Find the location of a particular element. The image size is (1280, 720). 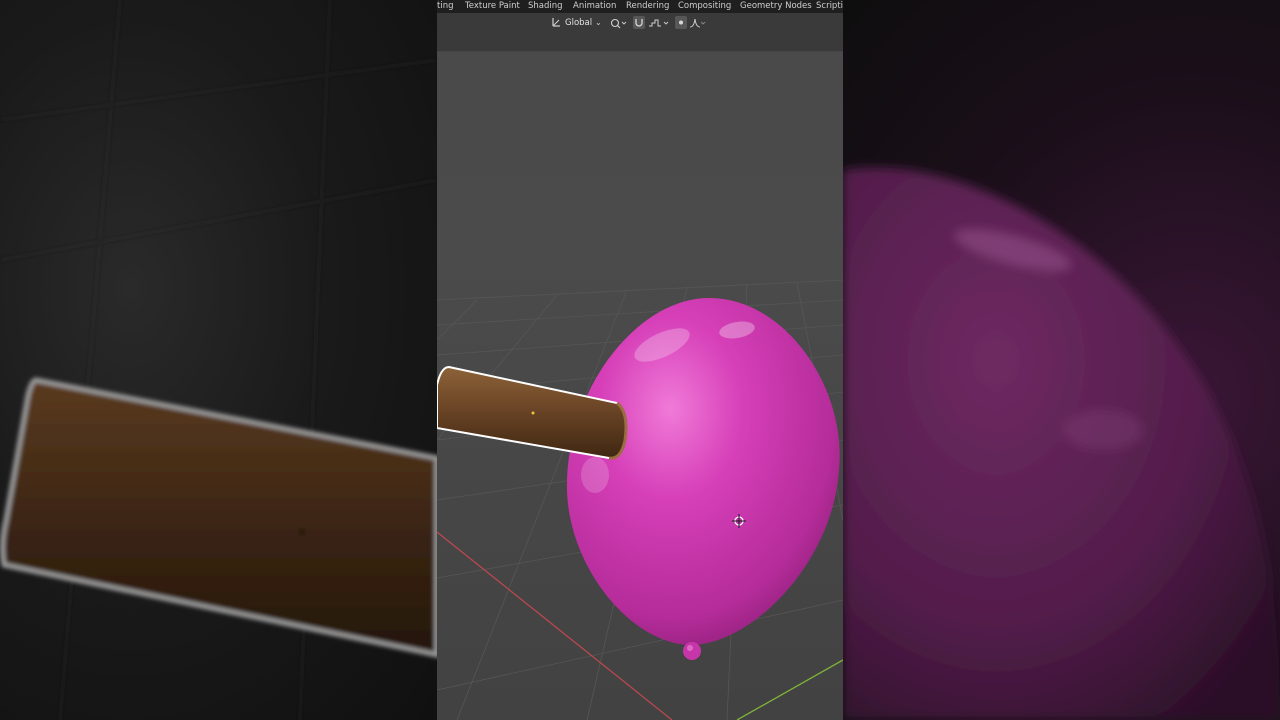

tab-scripting-partial: Scriptin is located at coordinates (829, 6).